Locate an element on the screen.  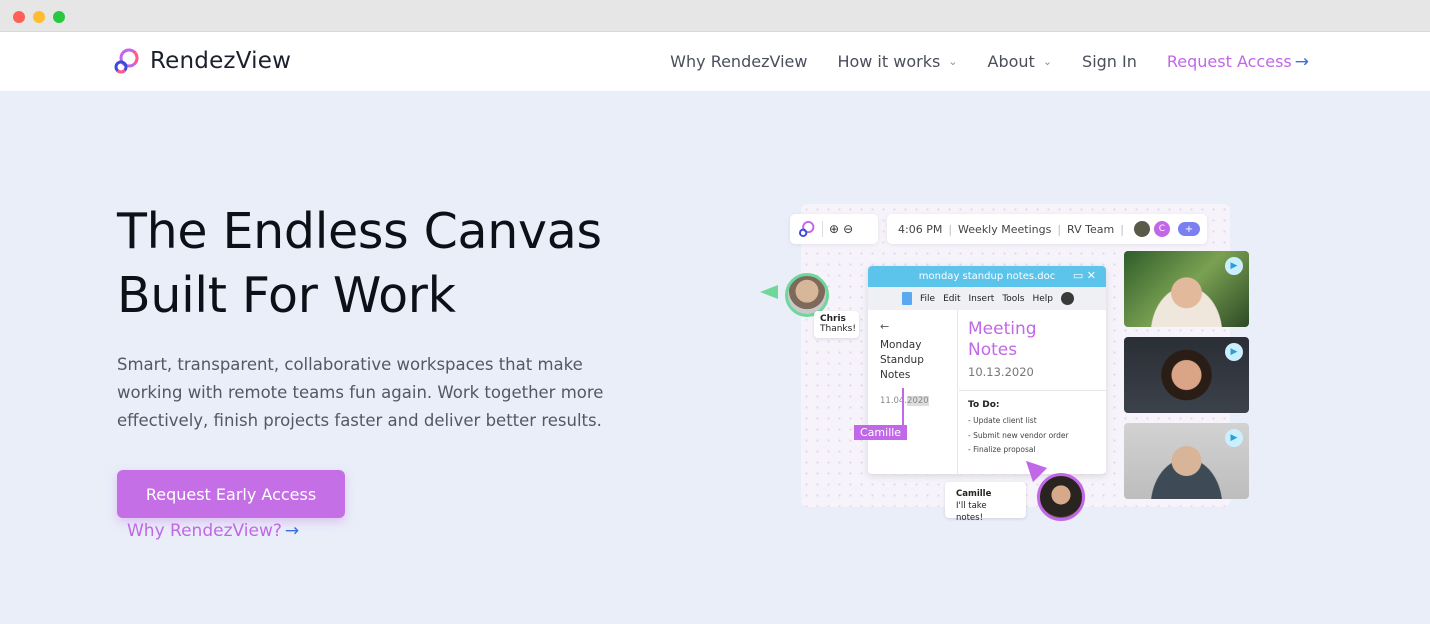
nav-sign-in: Sign In is located at coordinates (1109, 61).